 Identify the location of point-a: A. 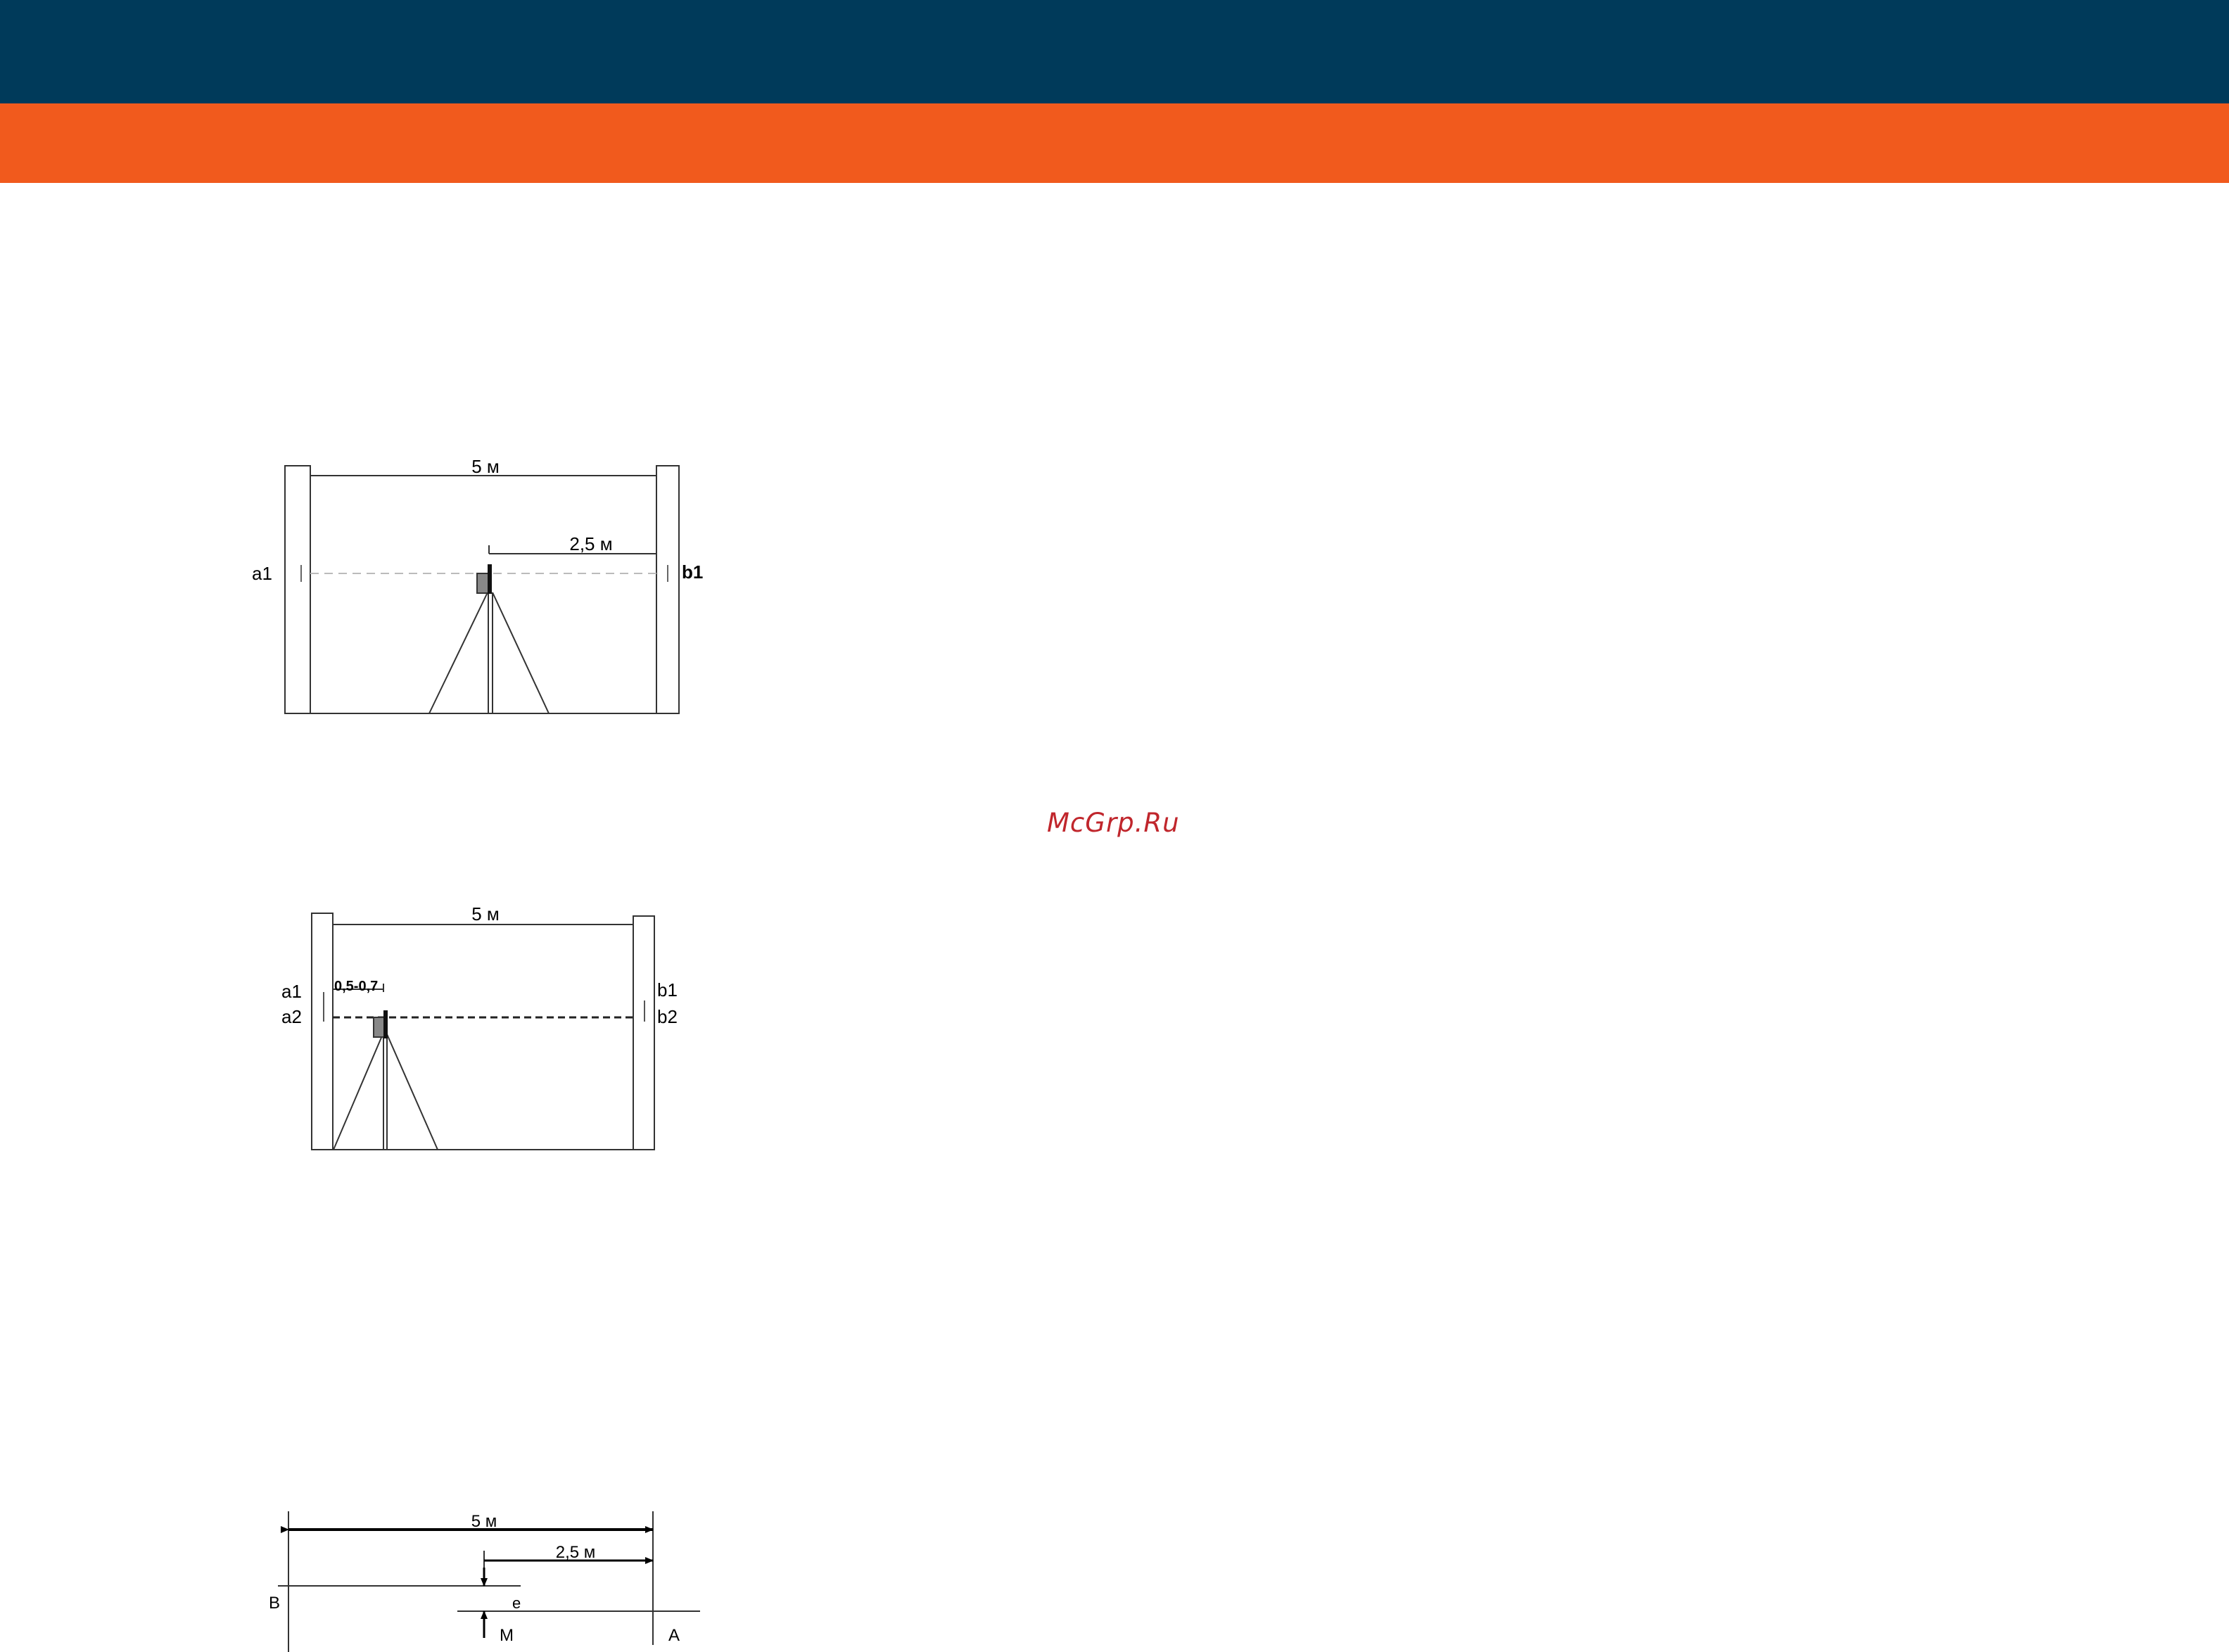
(674, 1635).